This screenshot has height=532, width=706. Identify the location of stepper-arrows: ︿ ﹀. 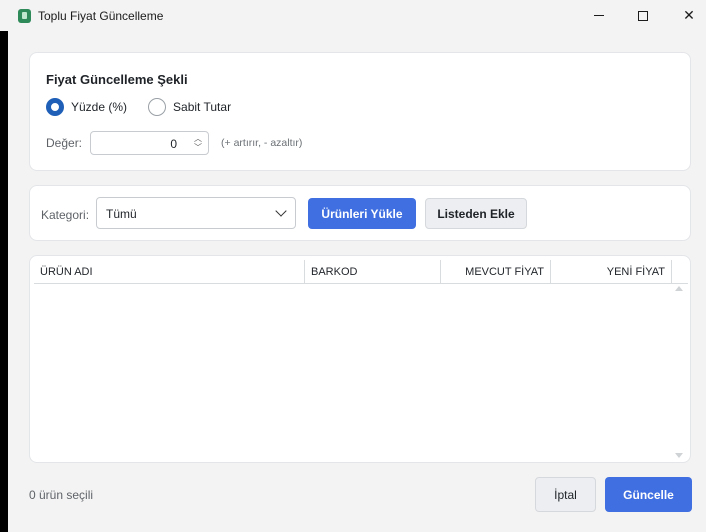
(198, 143).